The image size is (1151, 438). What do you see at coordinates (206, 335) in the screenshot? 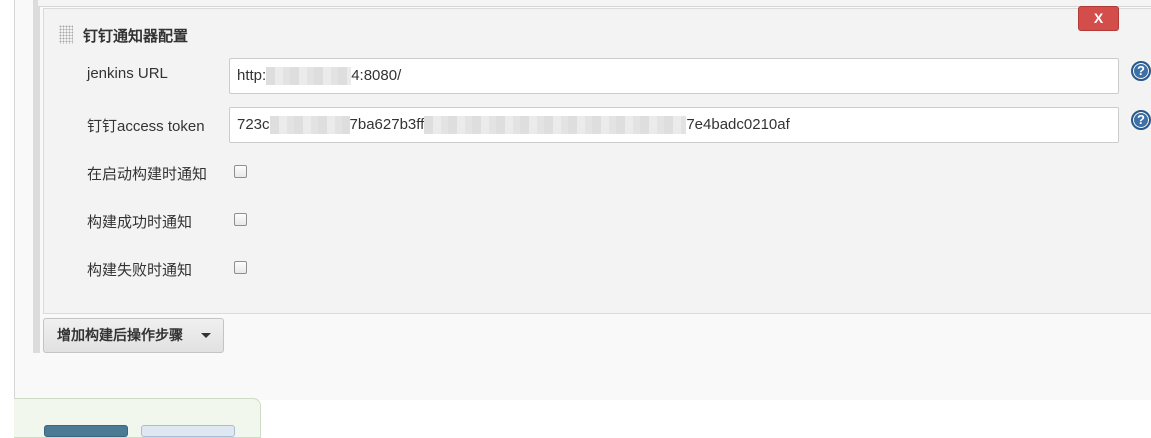
I see `caret-down-icon` at bounding box center [206, 335].